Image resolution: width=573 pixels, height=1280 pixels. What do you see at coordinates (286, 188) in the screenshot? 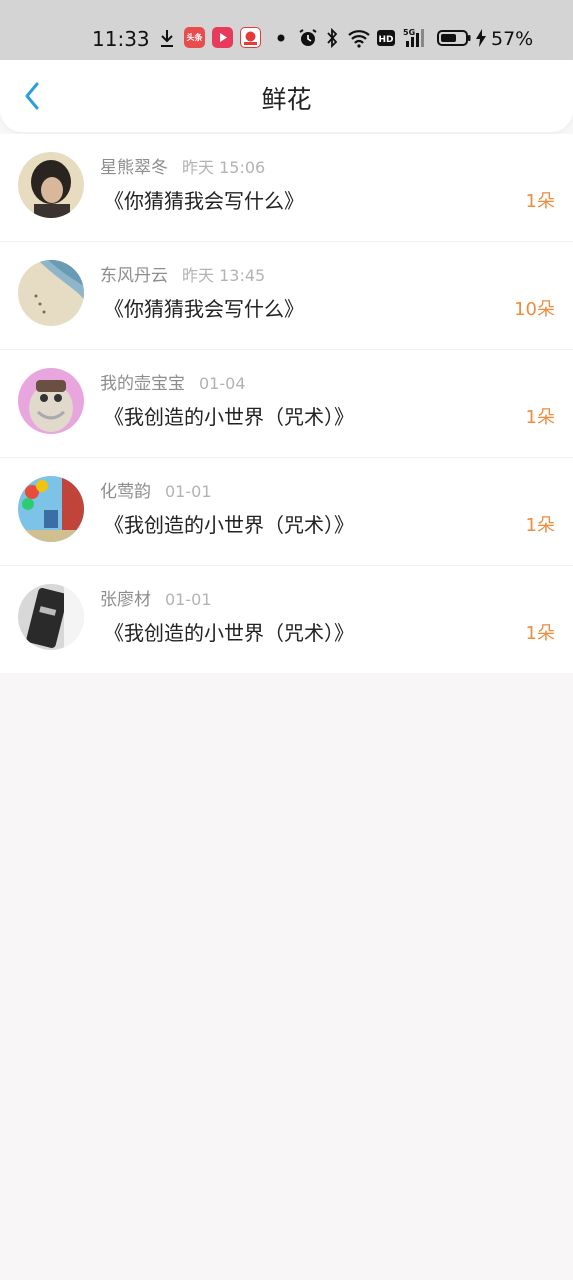
I see `list-item: 星熊翠冬 昨天 15:06 《你猜猜我会写什么》 1朵` at bounding box center [286, 188].